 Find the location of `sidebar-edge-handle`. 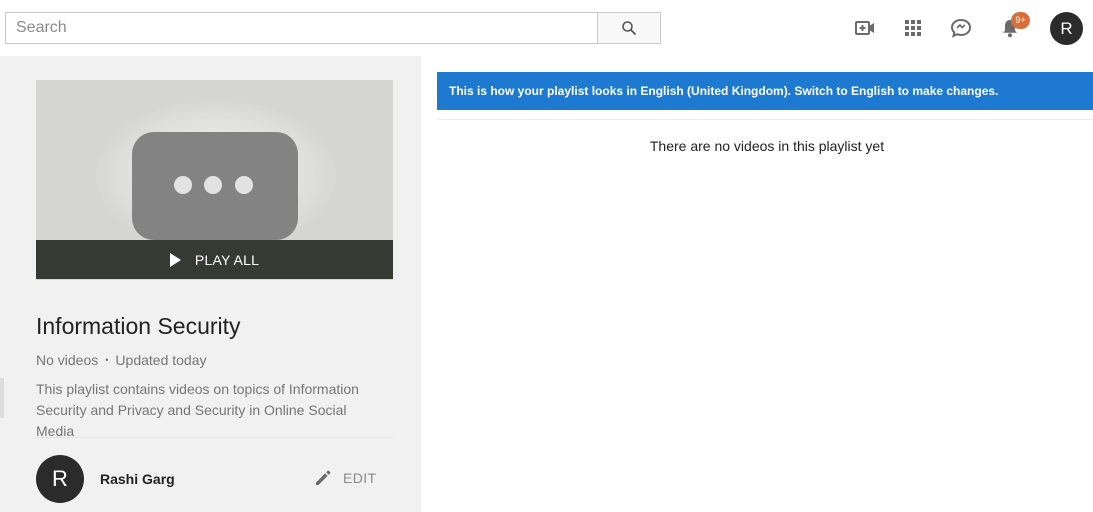

sidebar-edge-handle is located at coordinates (2, 398).